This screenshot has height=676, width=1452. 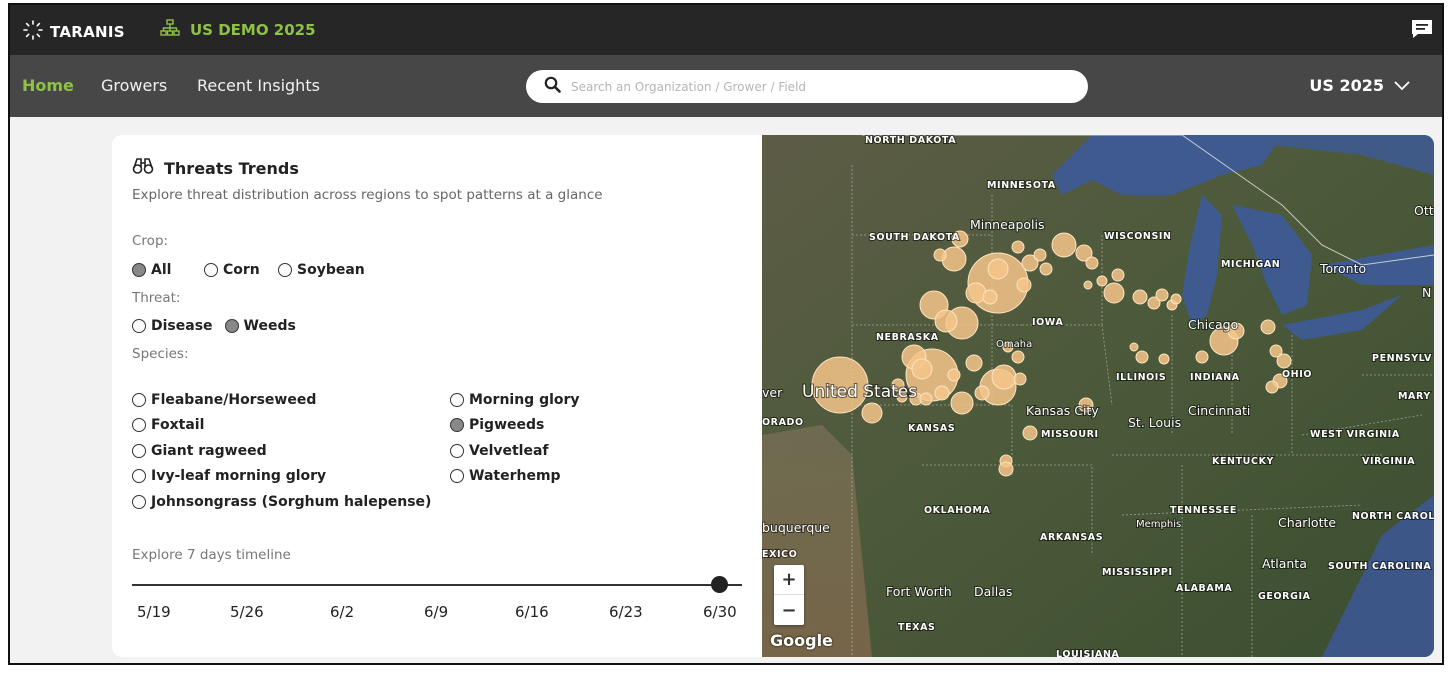 I want to click on map-label: Fort Worth, so click(x=919, y=591).